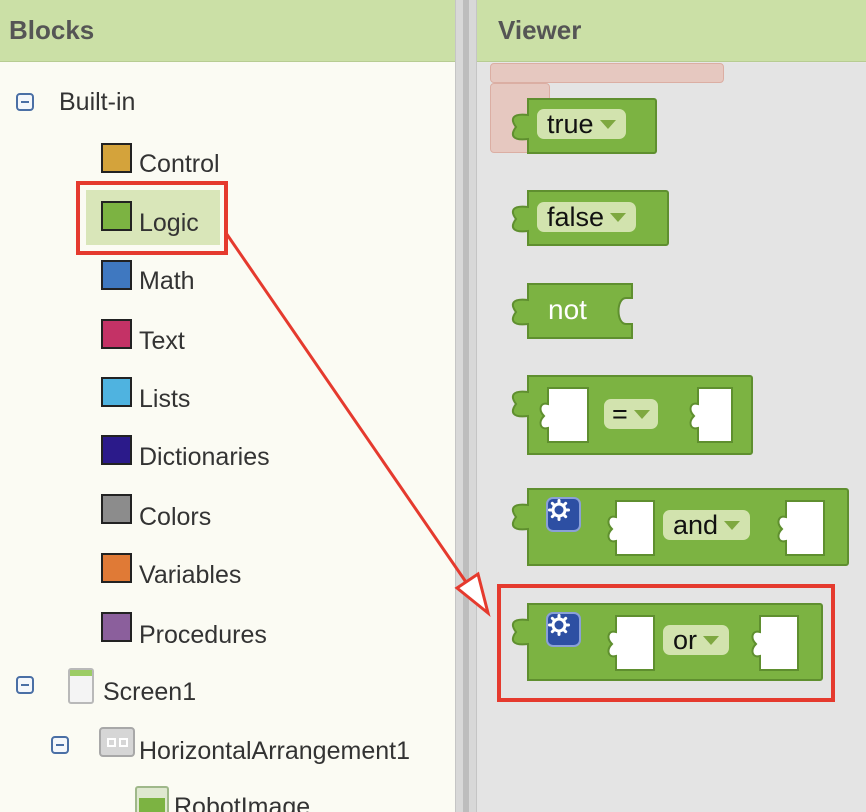  Describe the element at coordinates (190, 575) in the screenshot. I see `sidebar-item-label: Variables` at that location.